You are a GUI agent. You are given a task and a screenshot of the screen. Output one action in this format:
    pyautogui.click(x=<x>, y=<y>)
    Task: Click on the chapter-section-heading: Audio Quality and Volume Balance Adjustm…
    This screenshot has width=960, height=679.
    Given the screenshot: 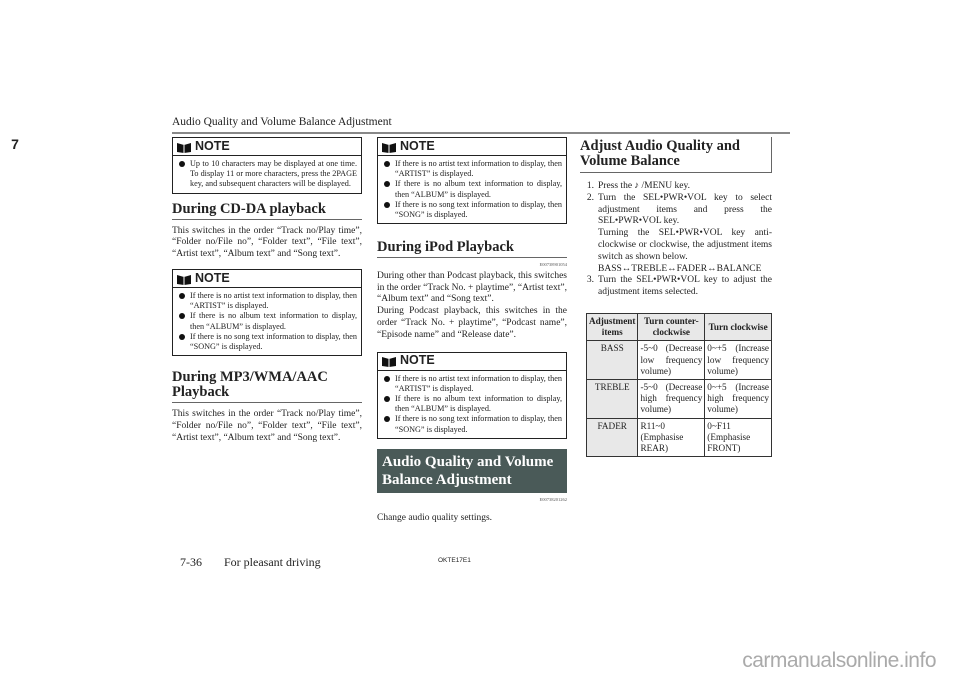 What is the action you would take?
    pyautogui.click(x=472, y=470)
    